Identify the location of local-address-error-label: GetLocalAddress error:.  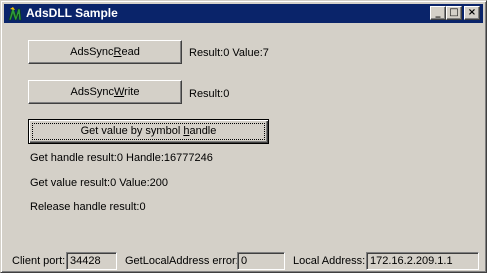
(182, 261).